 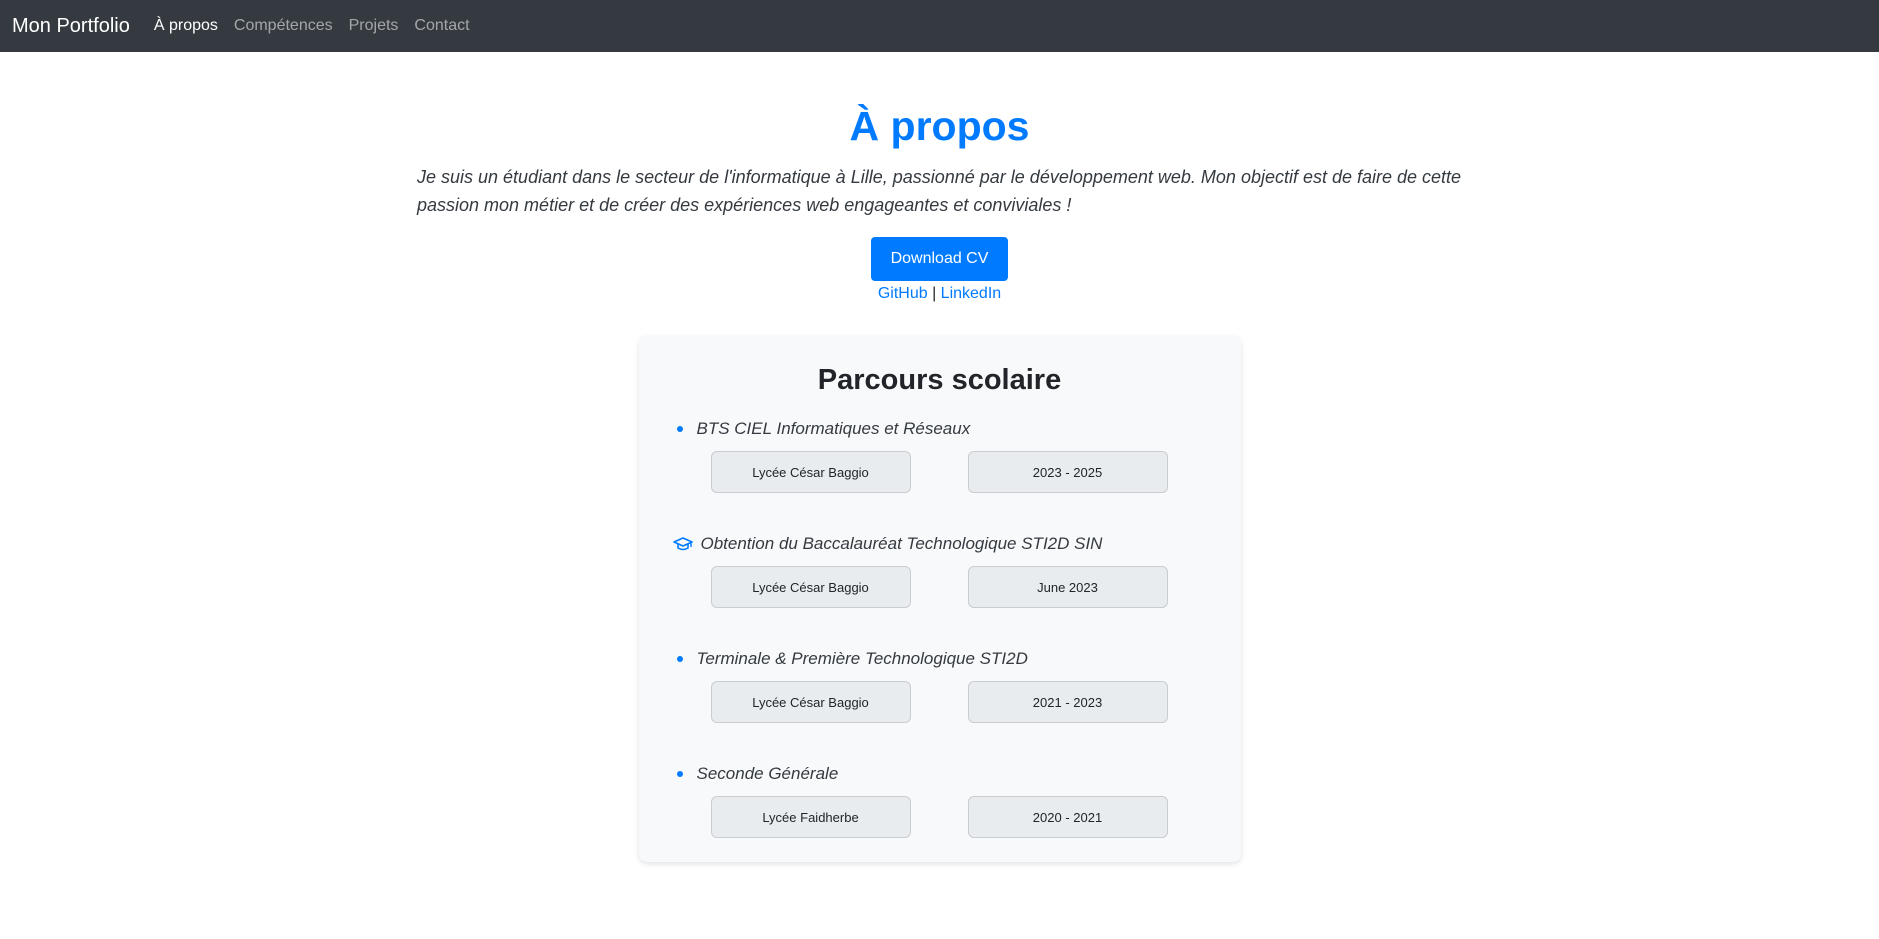 I want to click on school-badge: Lycée Faidherbe, so click(x=810, y=817).